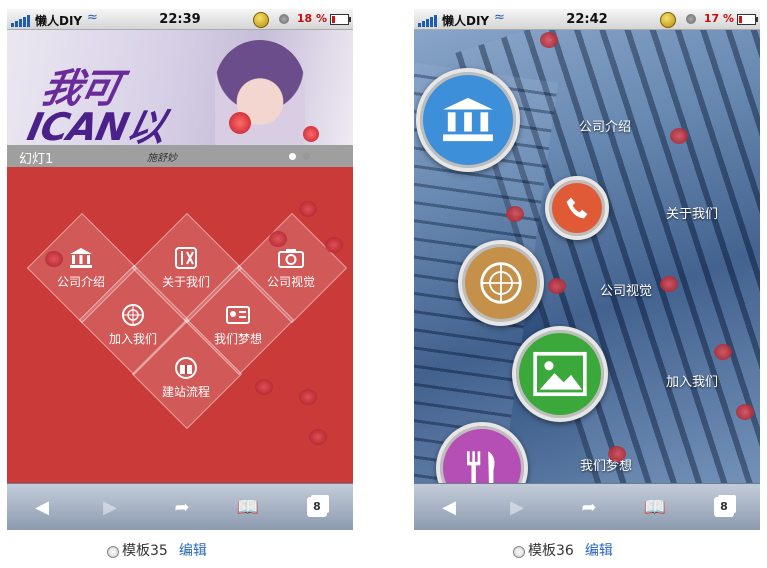  I want to click on tile-label: 建站流程, so click(185, 392).